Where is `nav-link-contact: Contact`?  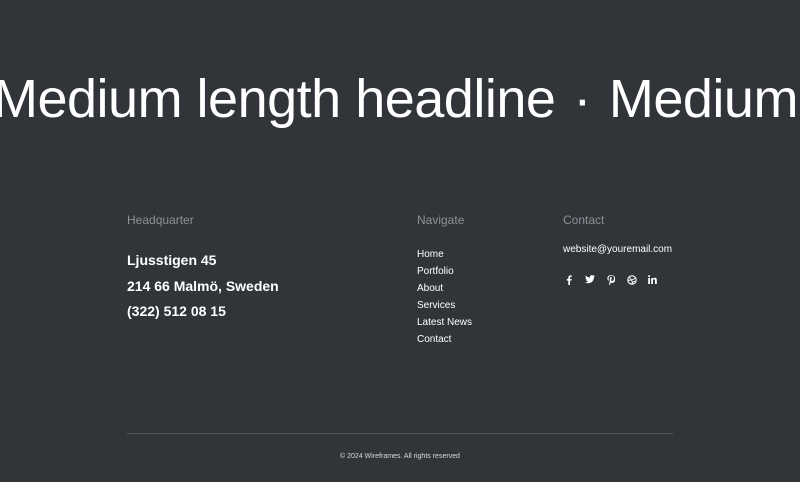
nav-link-contact: Contact is located at coordinates (444, 339).